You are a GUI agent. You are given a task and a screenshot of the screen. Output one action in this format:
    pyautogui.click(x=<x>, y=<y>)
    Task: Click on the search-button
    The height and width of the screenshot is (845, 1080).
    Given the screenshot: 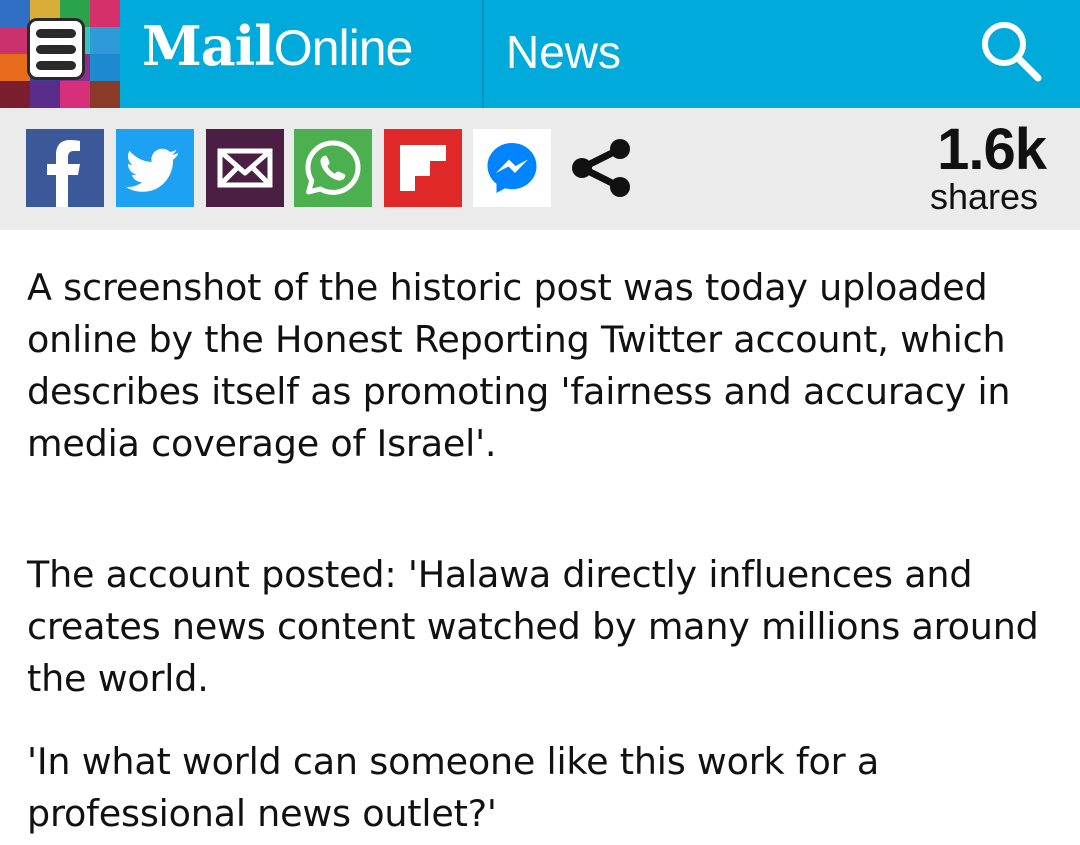 What is the action you would take?
    pyautogui.click(x=1011, y=51)
    